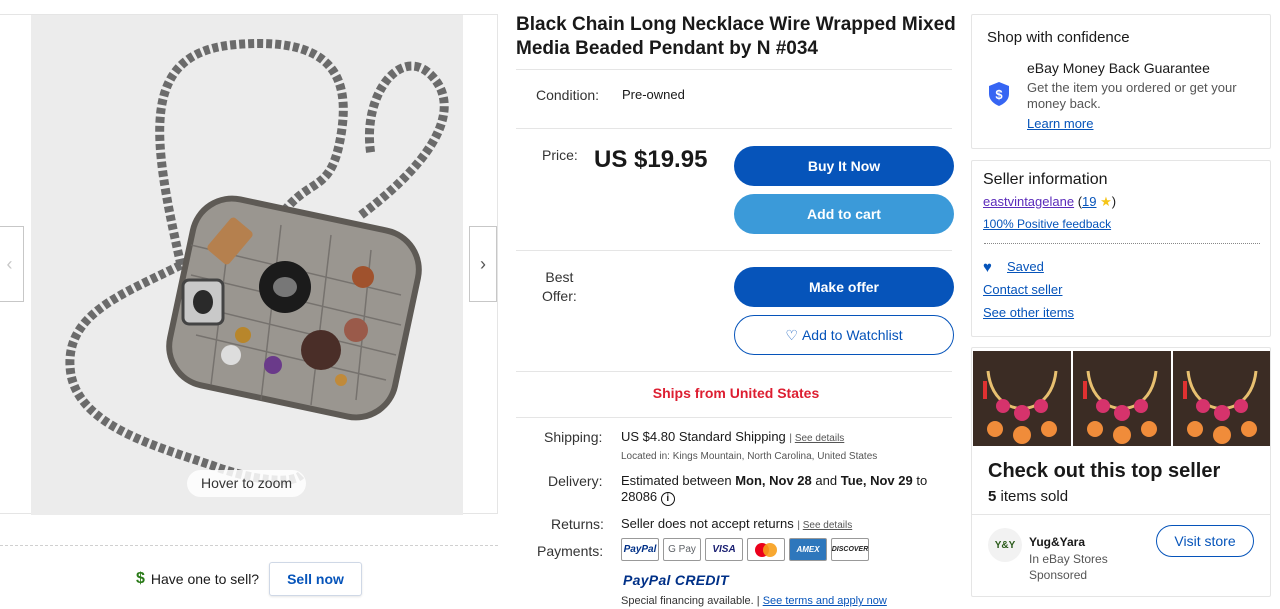 The width and height of the screenshot is (1280, 609). What do you see at coordinates (1068, 559) in the screenshot?
I see `store-subtitle: In eBay Stores` at bounding box center [1068, 559].